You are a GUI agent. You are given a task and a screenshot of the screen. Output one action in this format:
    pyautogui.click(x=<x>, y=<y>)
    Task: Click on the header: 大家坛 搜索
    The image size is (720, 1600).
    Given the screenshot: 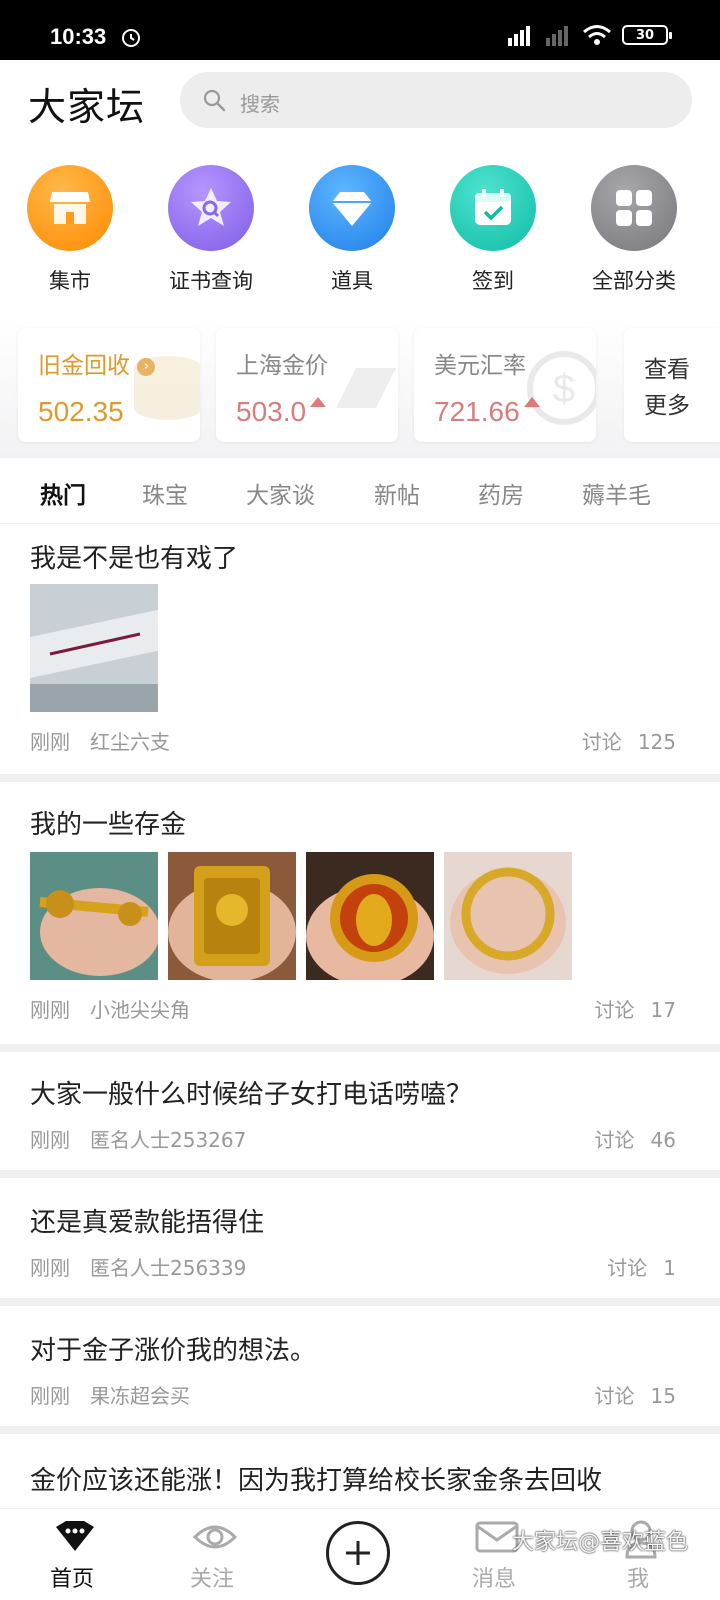 What is the action you would take?
    pyautogui.click(x=360, y=105)
    